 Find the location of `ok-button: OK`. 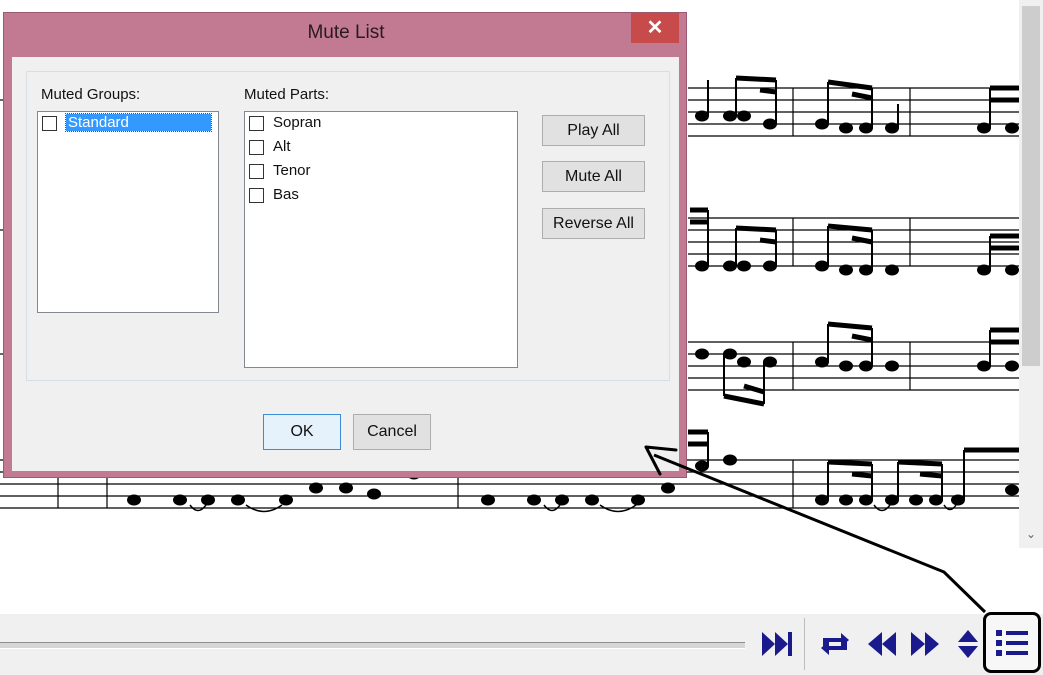

ok-button: OK is located at coordinates (302, 432).